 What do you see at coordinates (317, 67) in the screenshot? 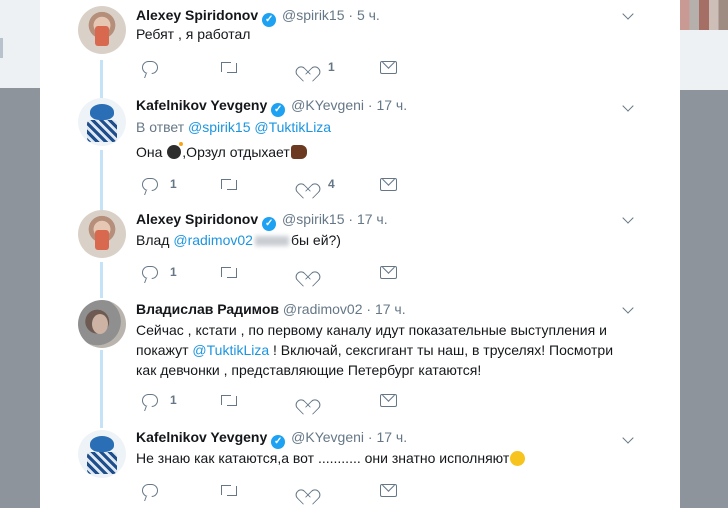
I see `like-button: 1` at bounding box center [317, 67].